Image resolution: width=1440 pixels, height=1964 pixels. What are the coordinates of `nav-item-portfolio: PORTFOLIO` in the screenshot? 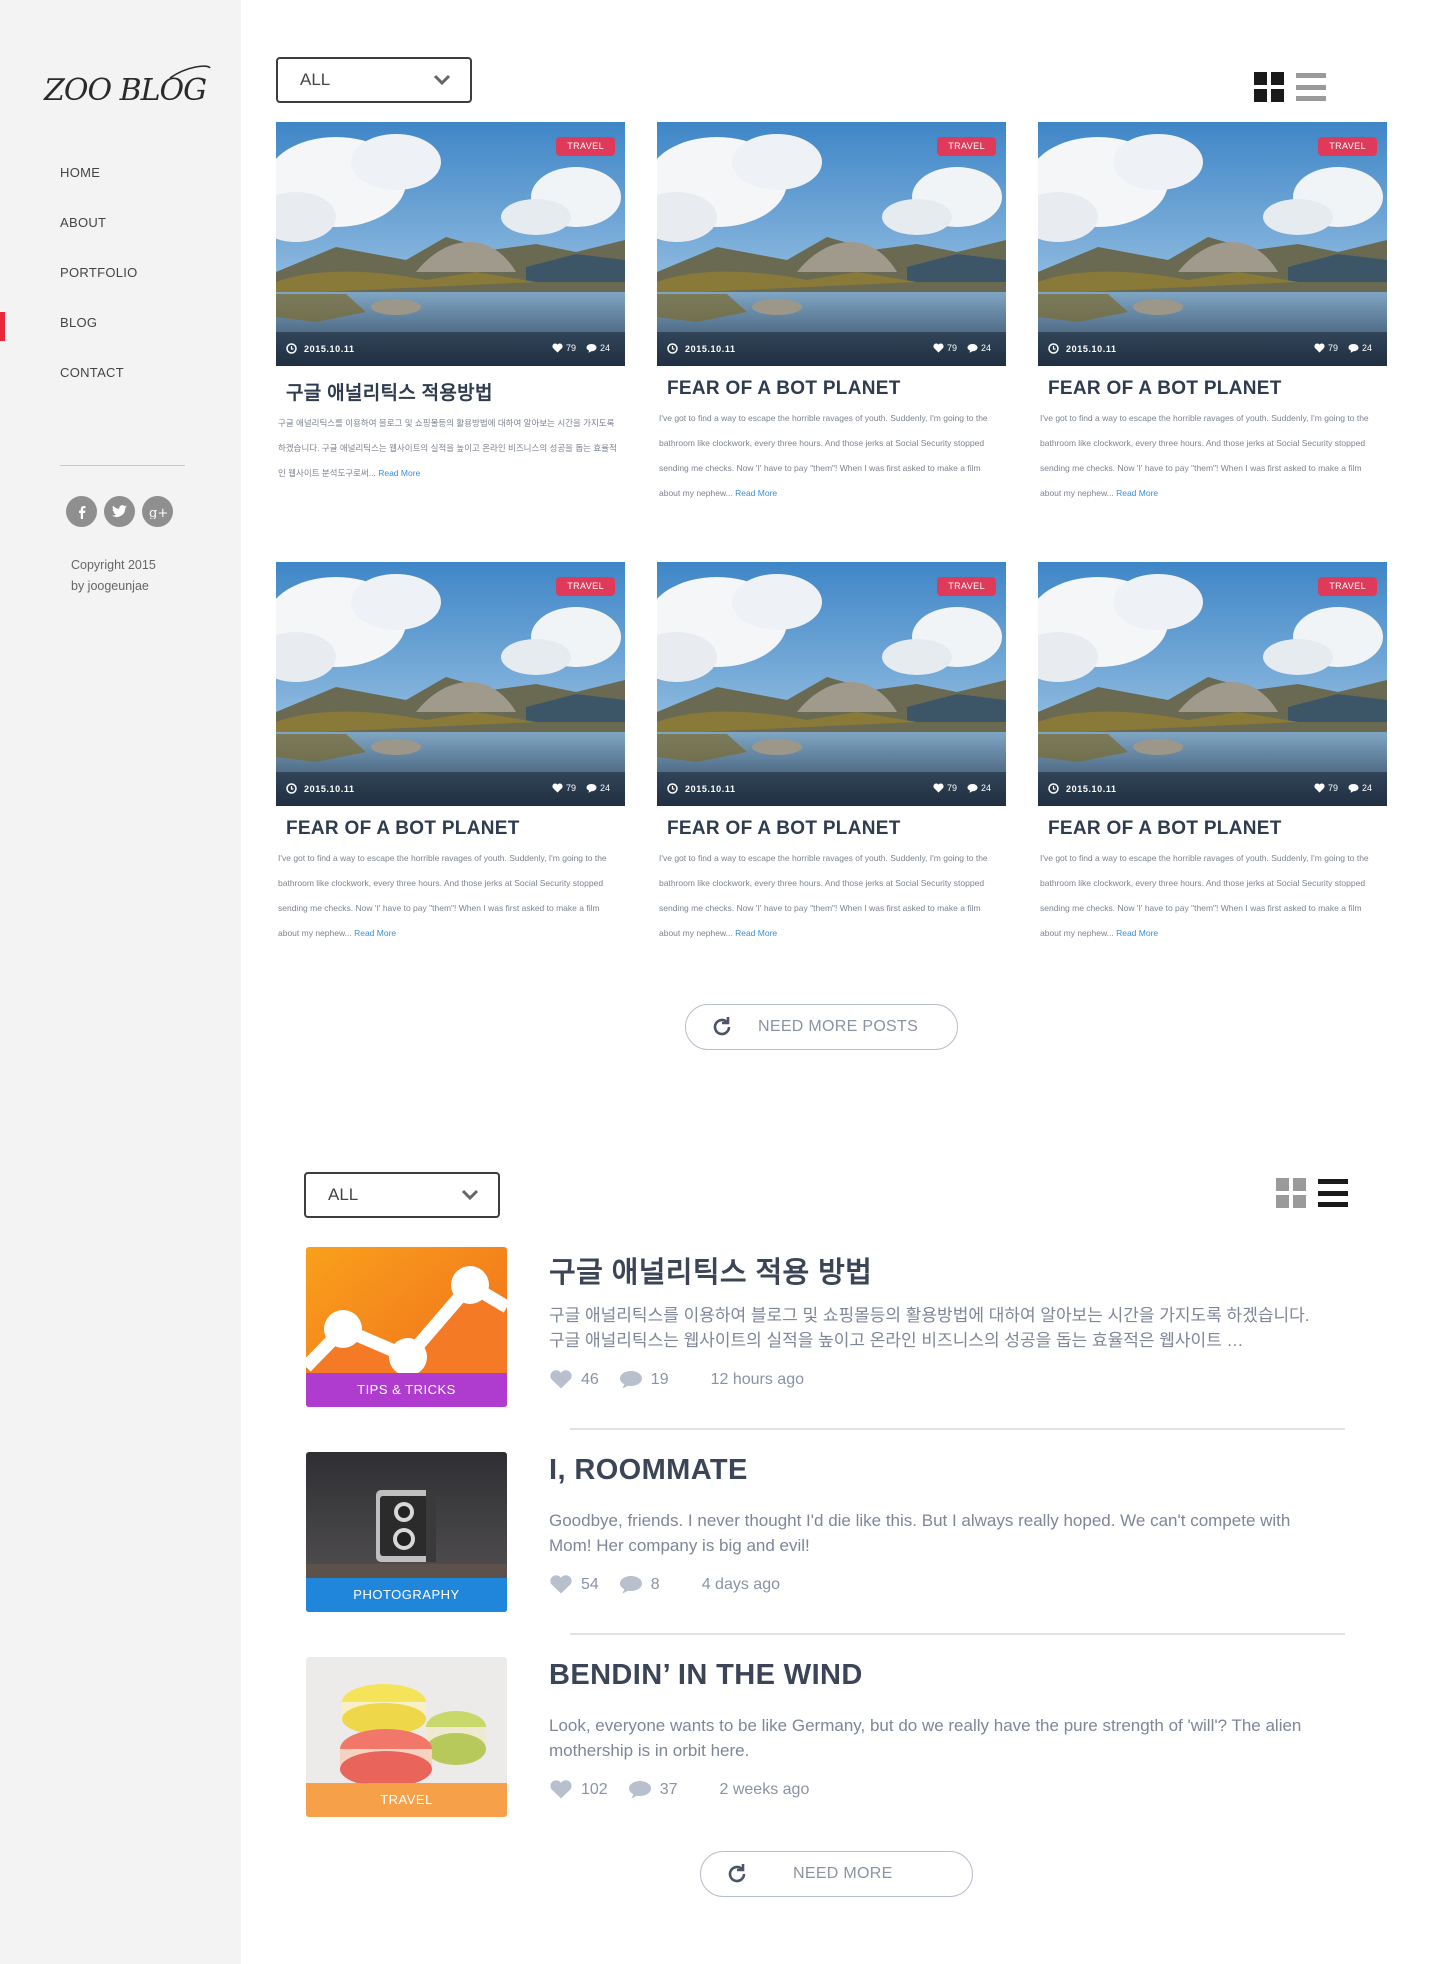 It's located at (120, 275).